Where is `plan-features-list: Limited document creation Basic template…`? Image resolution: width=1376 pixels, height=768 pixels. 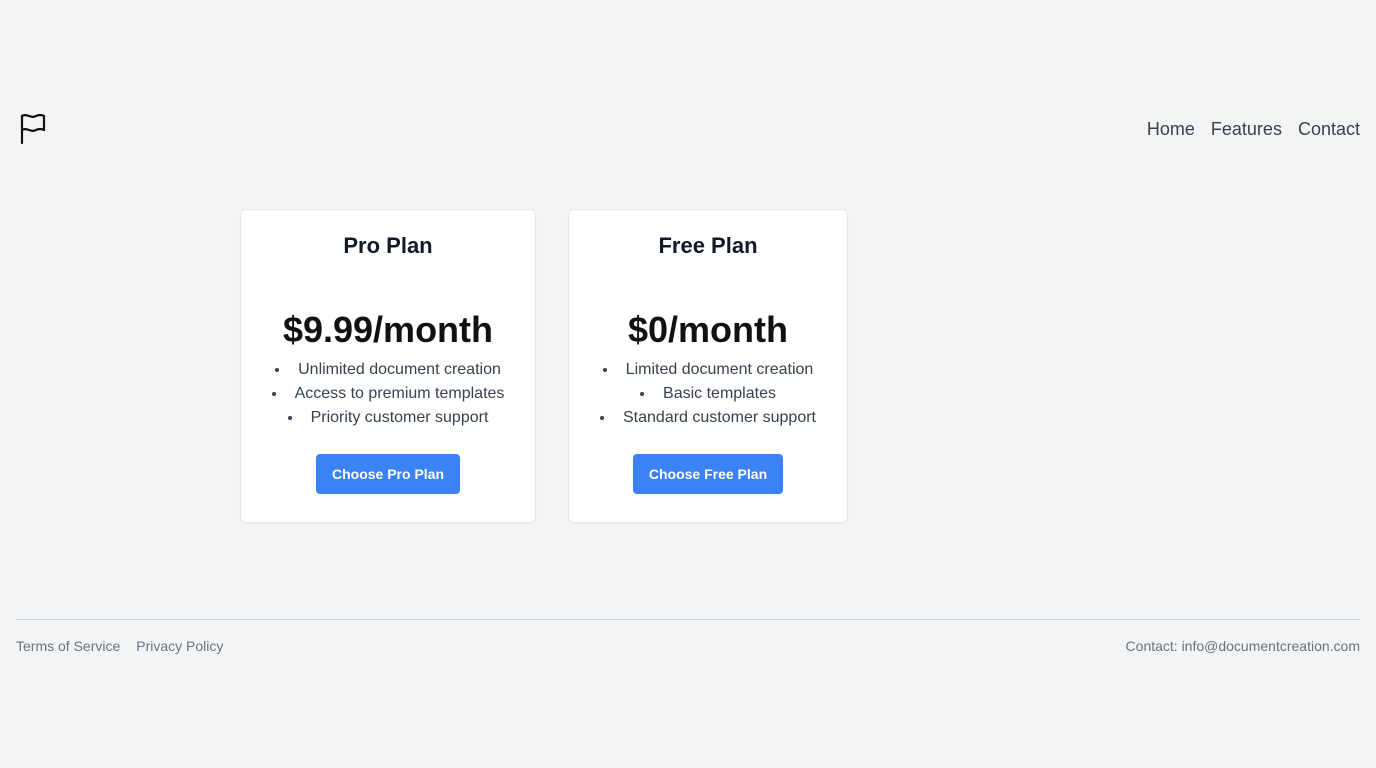
plan-features-list: Limited document creation Basic template… is located at coordinates (708, 394).